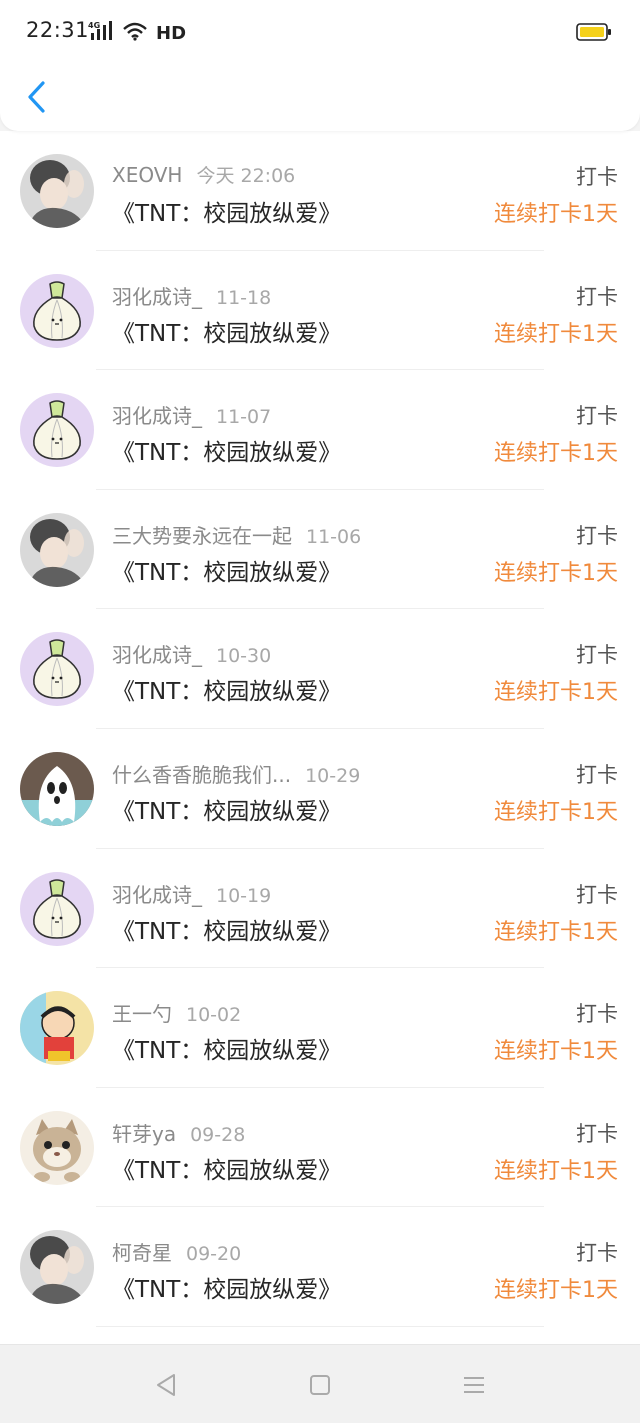  Describe the element at coordinates (57, 1028) in the screenshot. I see `cartoon-avatar` at that location.